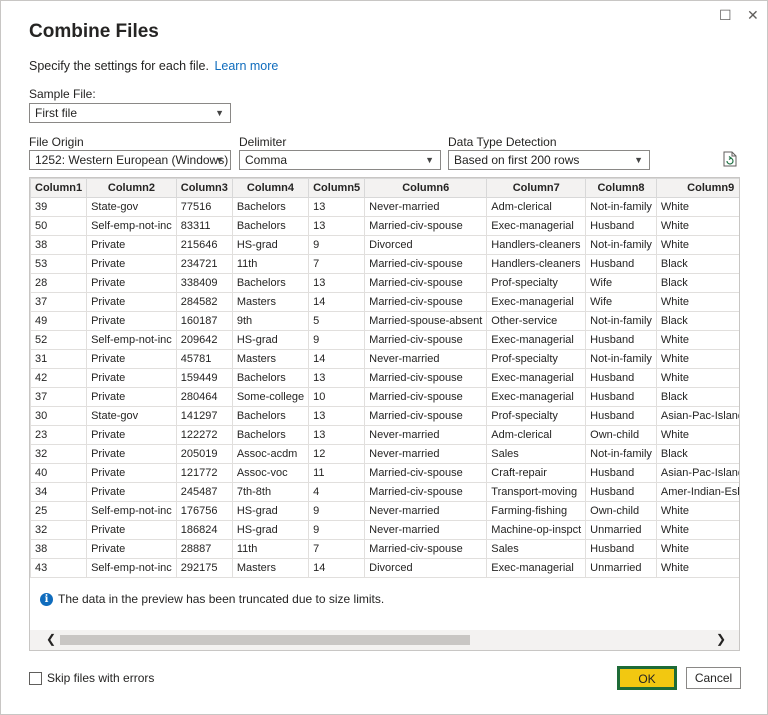 This screenshot has height=715, width=768. Describe the element at coordinates (725, 15) in the screenshot. I see `maximize-icon: ☐` at that location.